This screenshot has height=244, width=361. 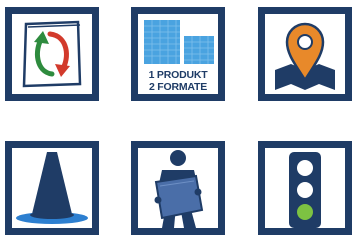 I want to click on exchange-arrows-icon, so click(x=52, y=54).